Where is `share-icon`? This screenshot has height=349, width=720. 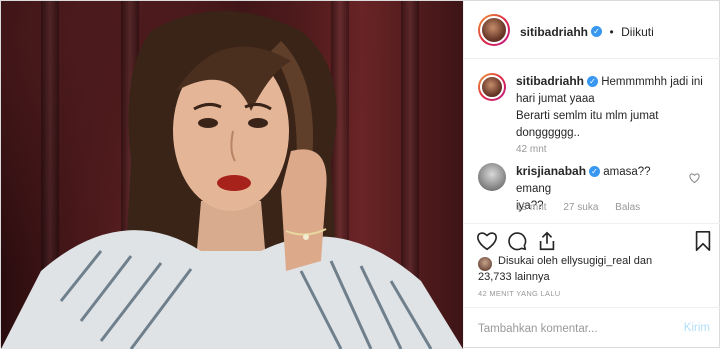 share-icon is located at coordinates (547, 241).